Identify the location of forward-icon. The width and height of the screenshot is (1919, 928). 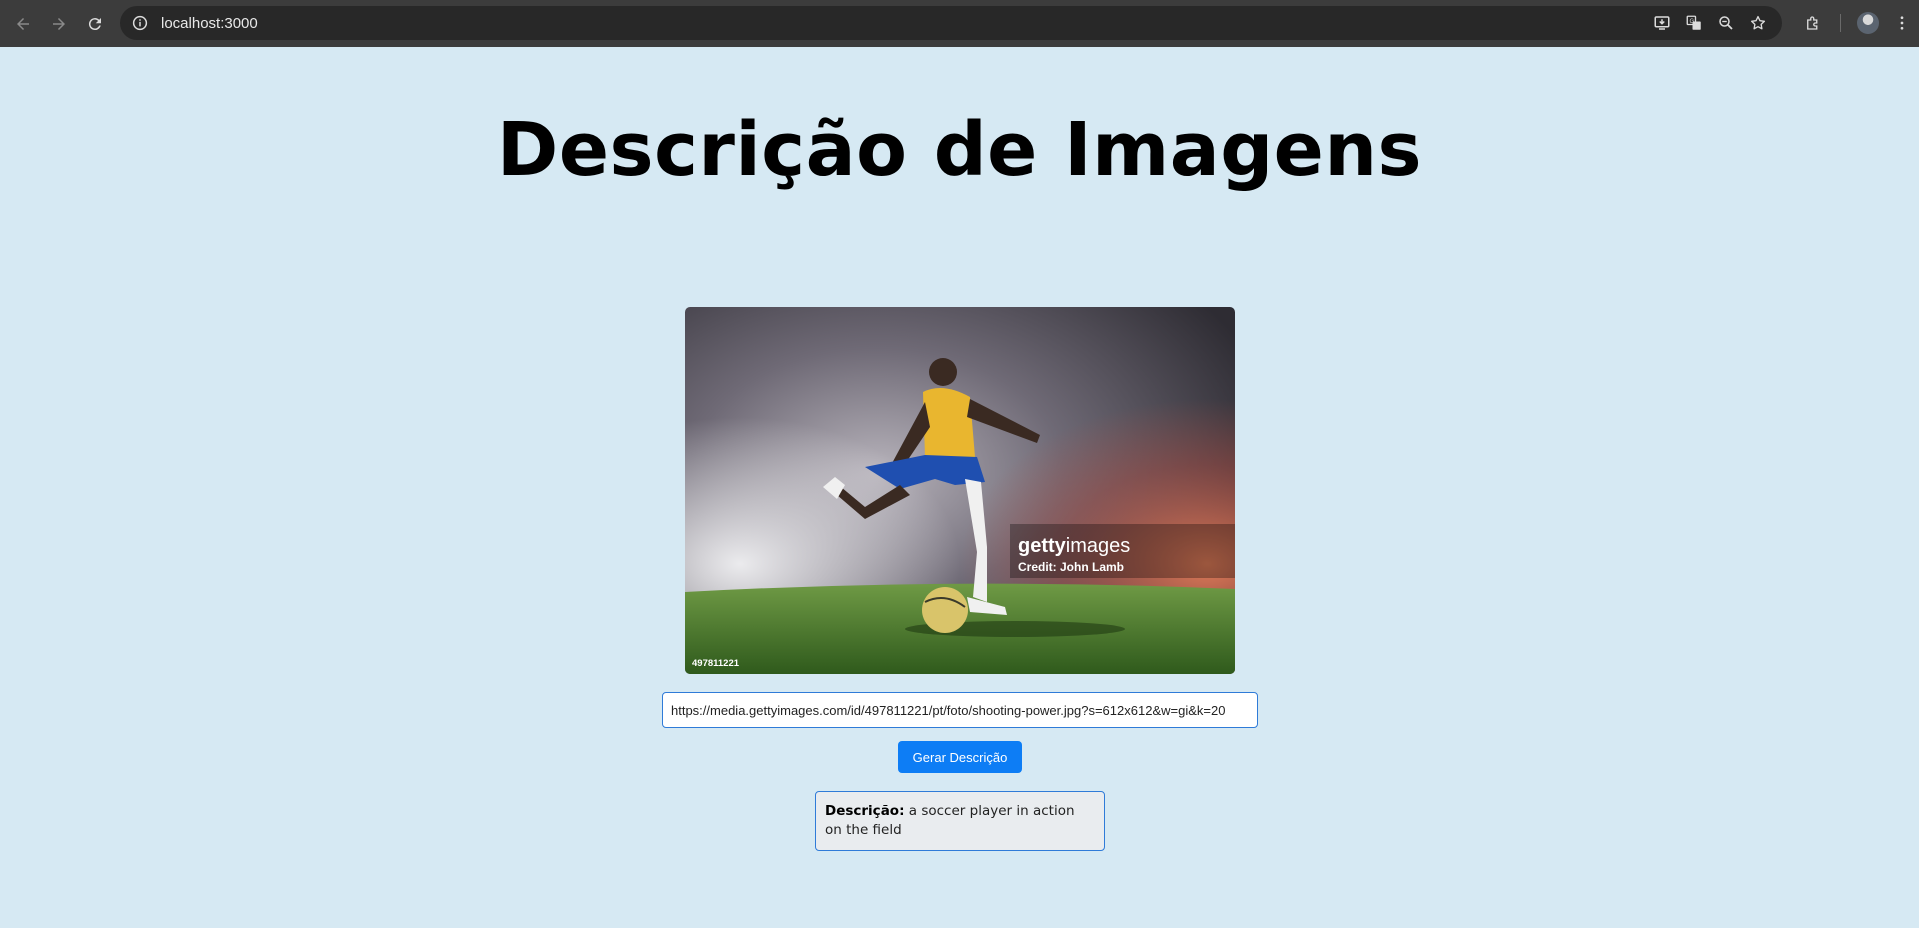
(59, 24).